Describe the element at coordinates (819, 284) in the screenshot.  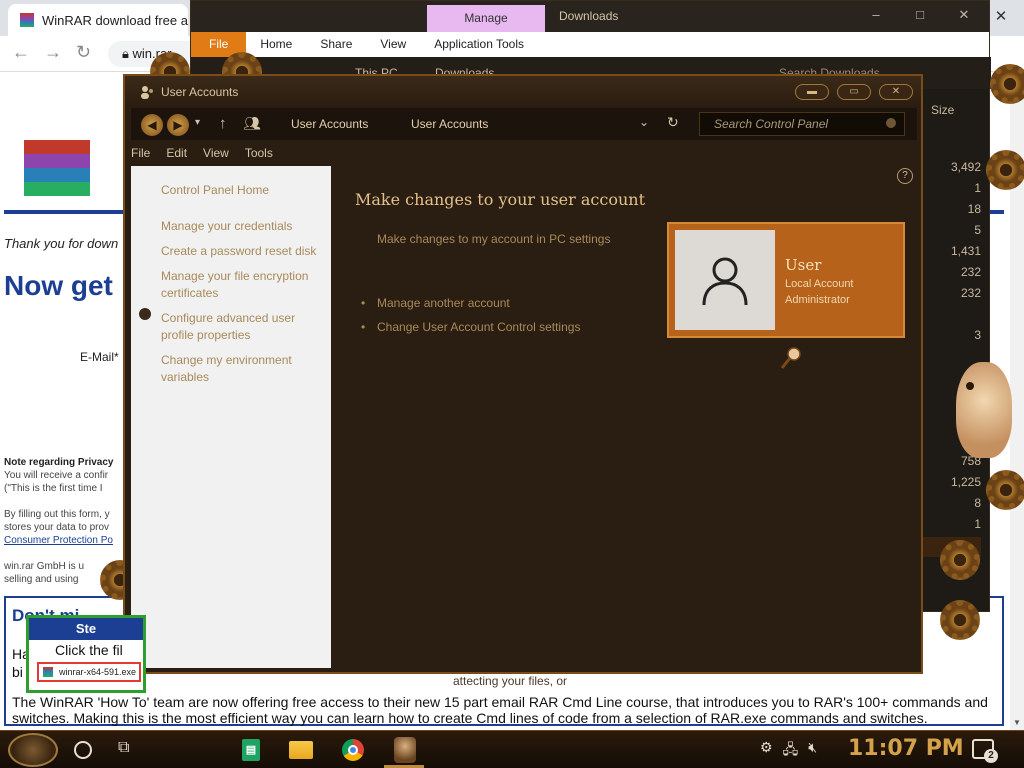
I see `account-type: Local Account` at that location.